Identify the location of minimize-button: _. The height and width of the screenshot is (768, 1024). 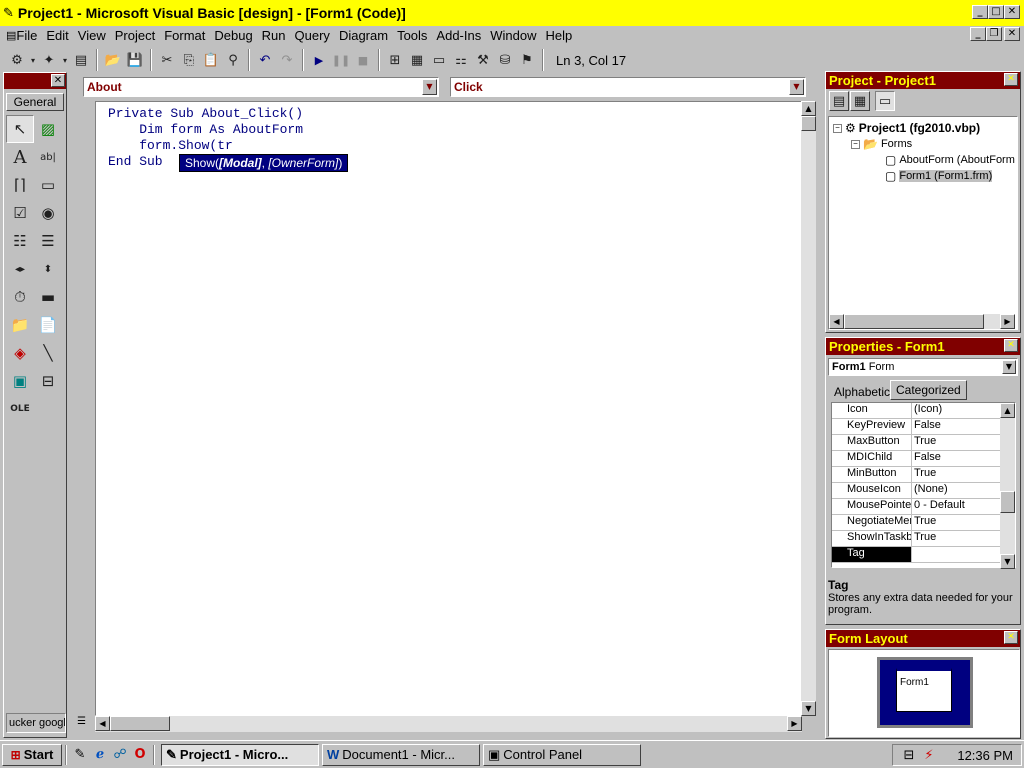
(980, 12).